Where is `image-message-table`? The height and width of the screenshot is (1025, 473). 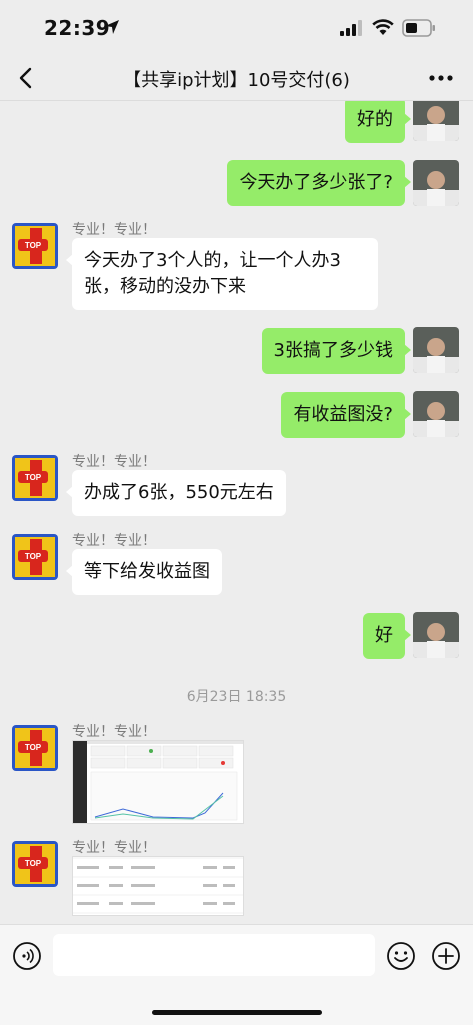
image-message-table is located at coordinates (158, 886).